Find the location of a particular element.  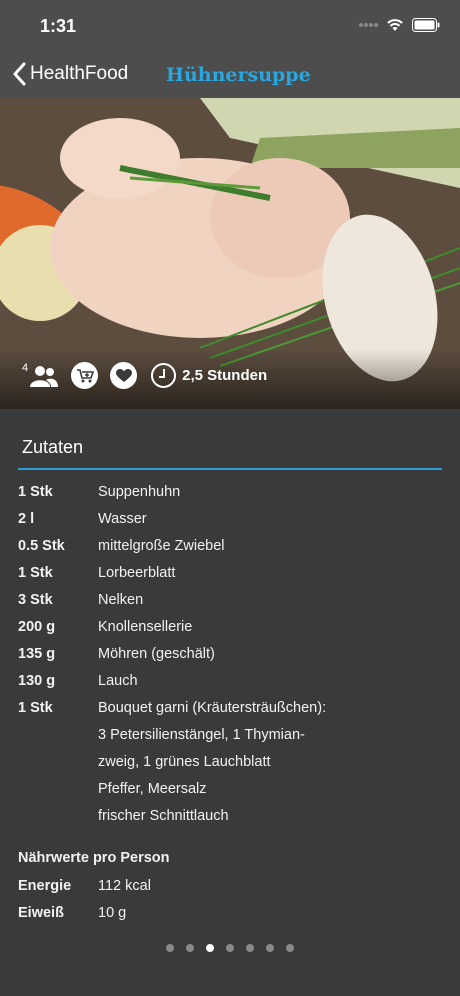

battery-icon is located at coordinates (426, 25).